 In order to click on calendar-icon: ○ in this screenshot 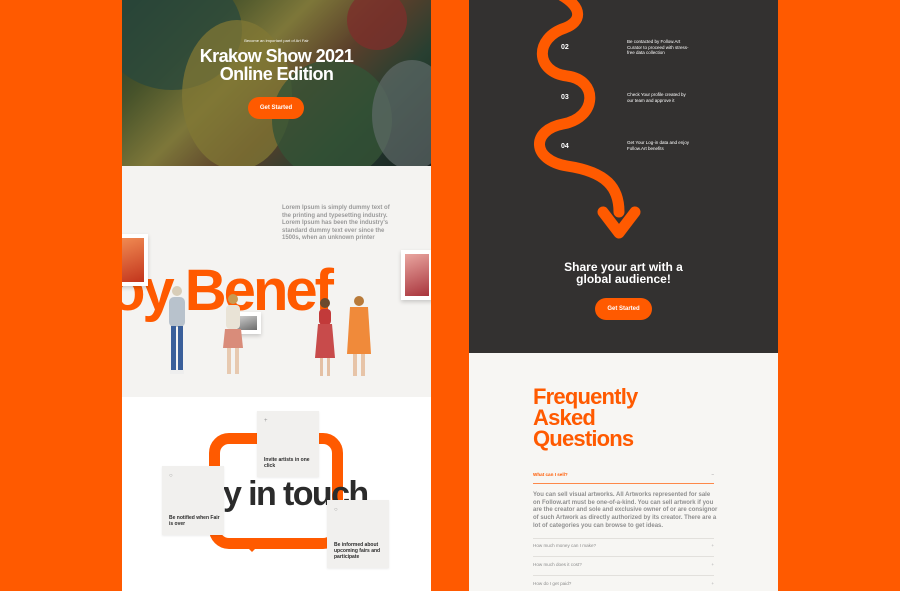, I will do `click(336, 510)`.